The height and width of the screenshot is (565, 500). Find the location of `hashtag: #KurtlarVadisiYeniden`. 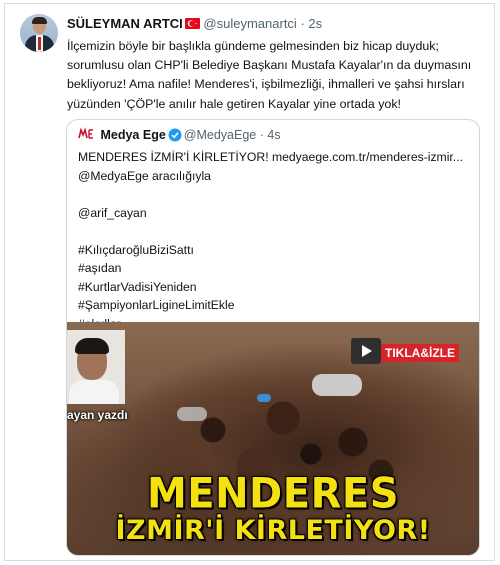

hashtag: #KurtlarVadisiYeniden is located at coordinates (275, 287).